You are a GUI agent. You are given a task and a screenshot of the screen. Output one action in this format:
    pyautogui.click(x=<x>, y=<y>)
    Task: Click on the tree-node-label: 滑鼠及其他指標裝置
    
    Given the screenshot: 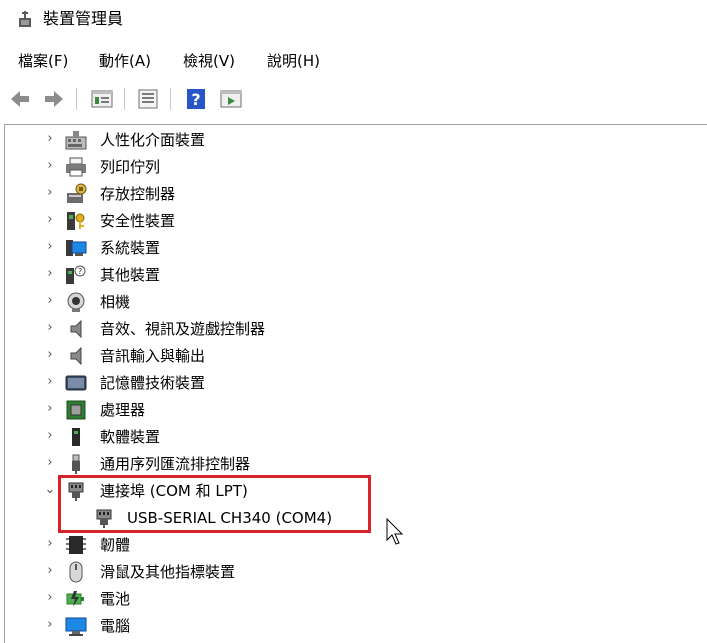 What is the action you would take?
    pyautogui.click(x=168, y=572)
    